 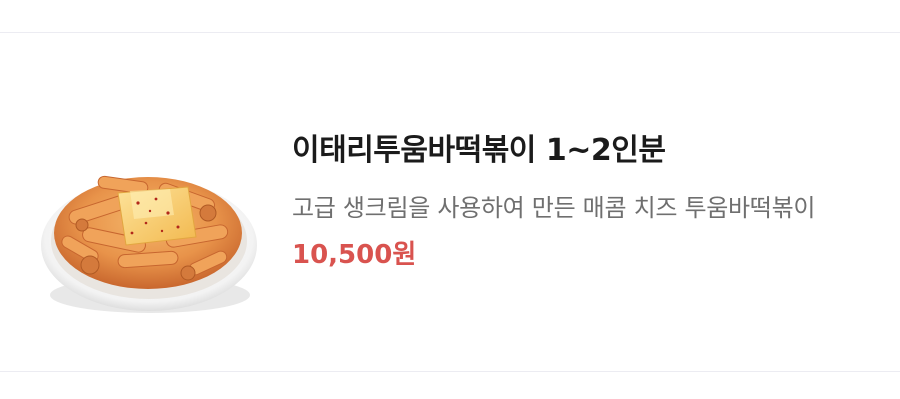 I want to click on tteokbokki-dish-image, so click(x=149, y=244).